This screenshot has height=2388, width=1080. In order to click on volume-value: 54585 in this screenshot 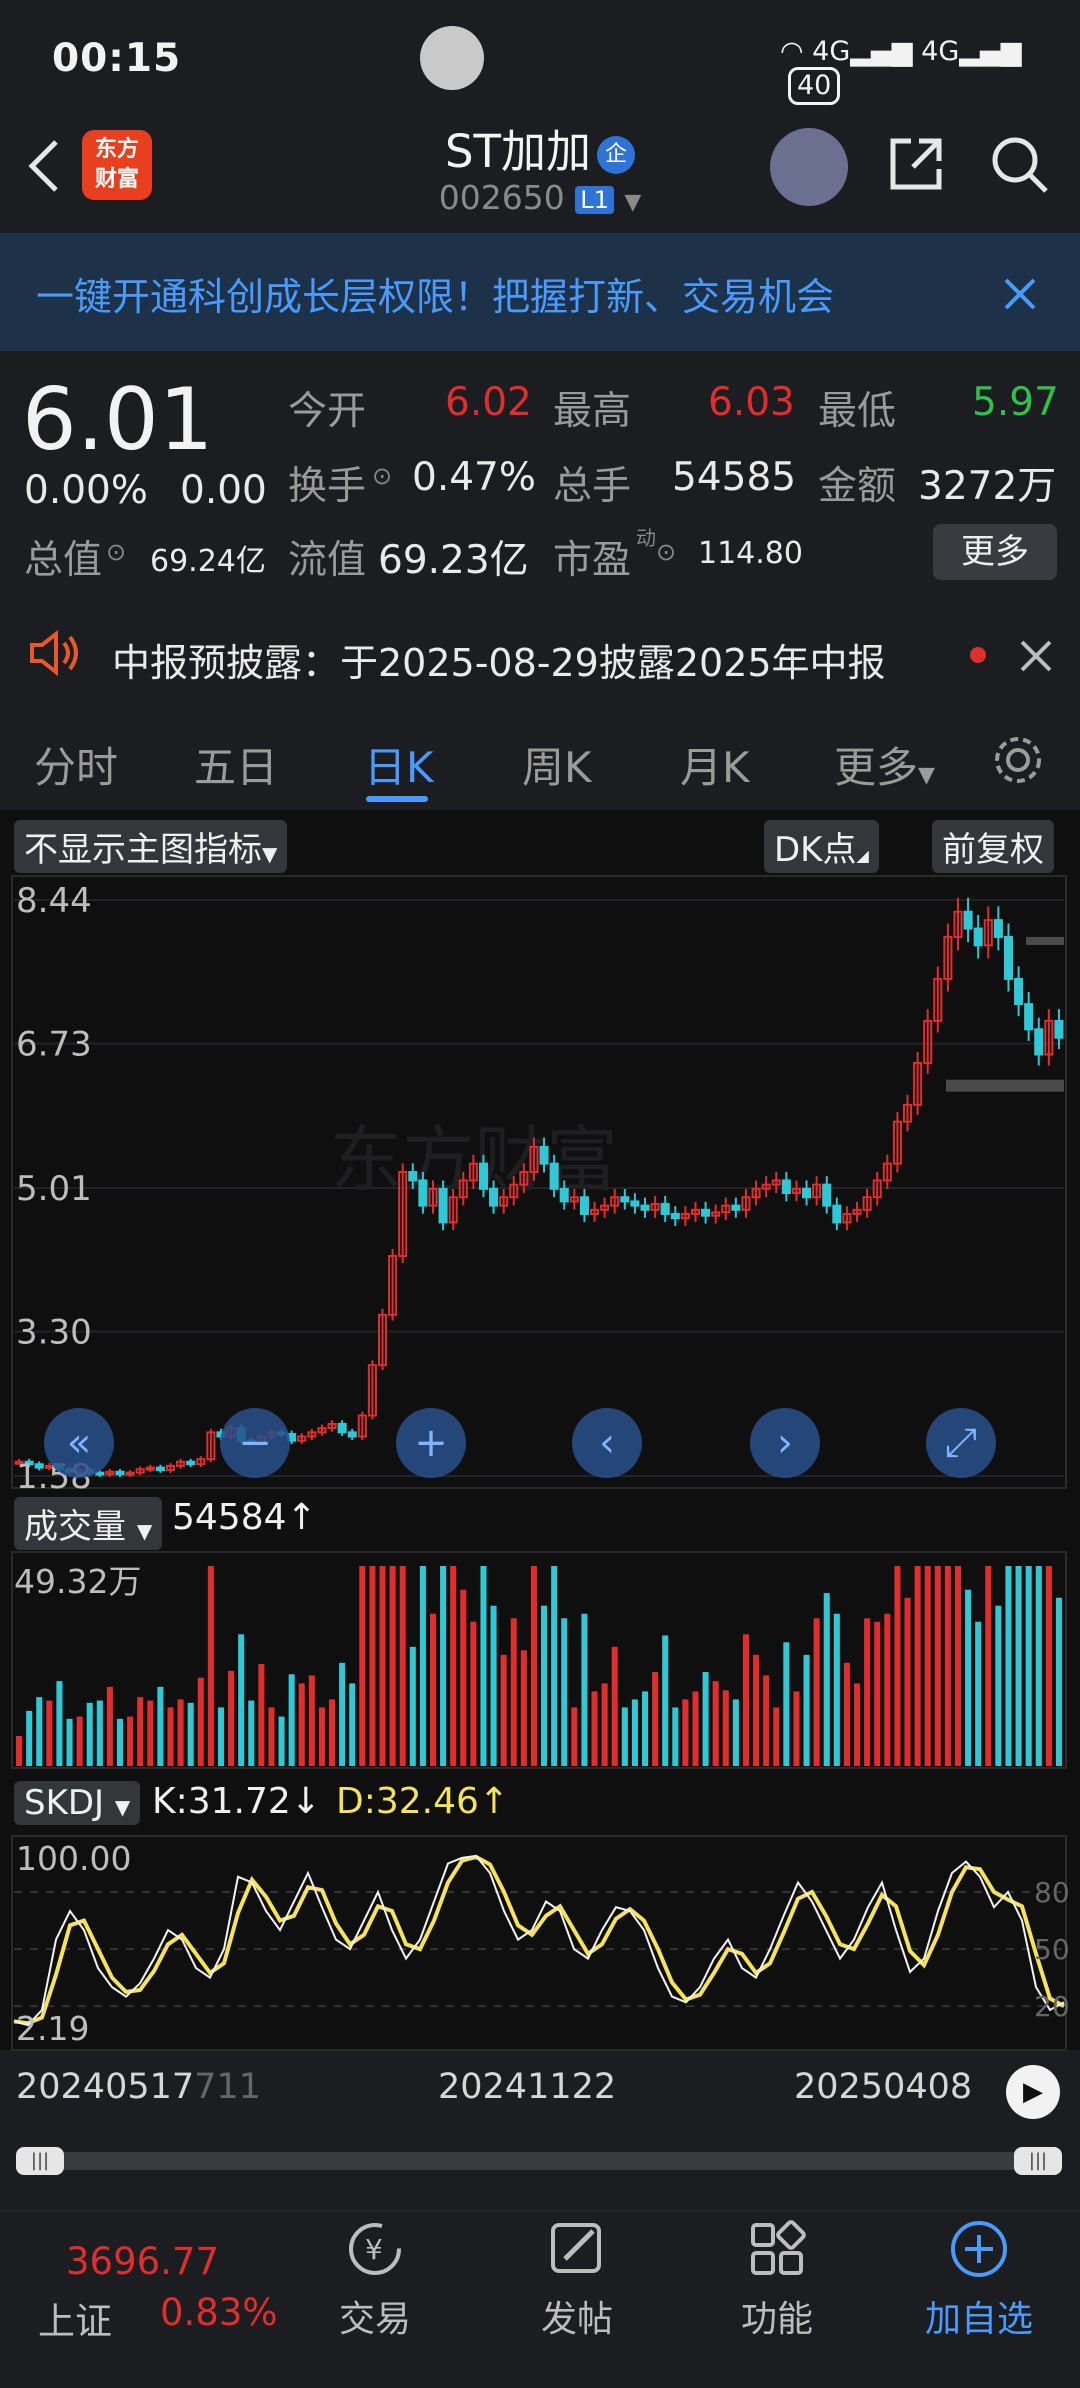, I will do `click(734, 477)`.